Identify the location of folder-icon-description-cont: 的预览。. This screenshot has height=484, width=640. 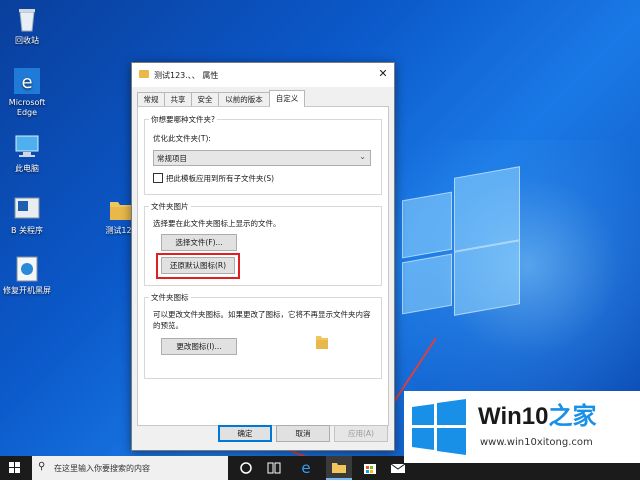
(168, 325).